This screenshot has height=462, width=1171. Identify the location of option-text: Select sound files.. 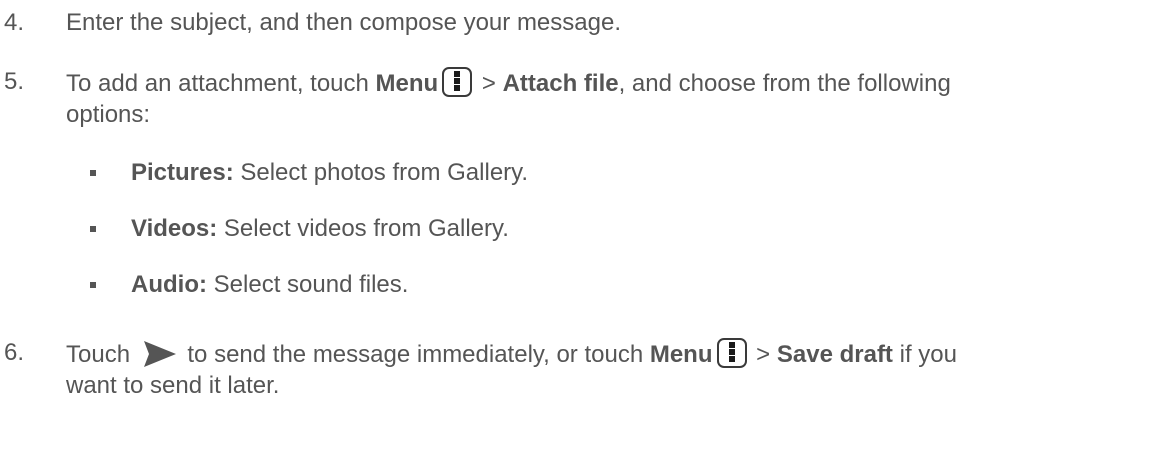
(307, 284).